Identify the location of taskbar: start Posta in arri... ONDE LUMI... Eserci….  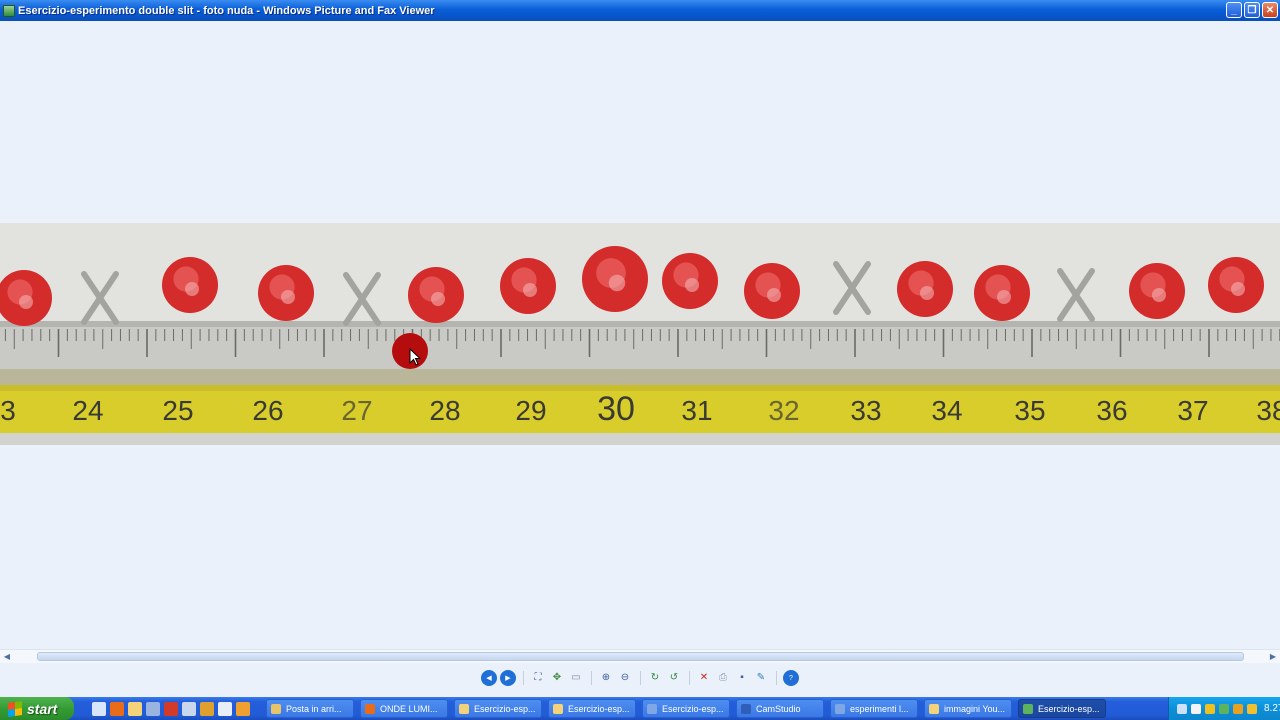
(640, 708).